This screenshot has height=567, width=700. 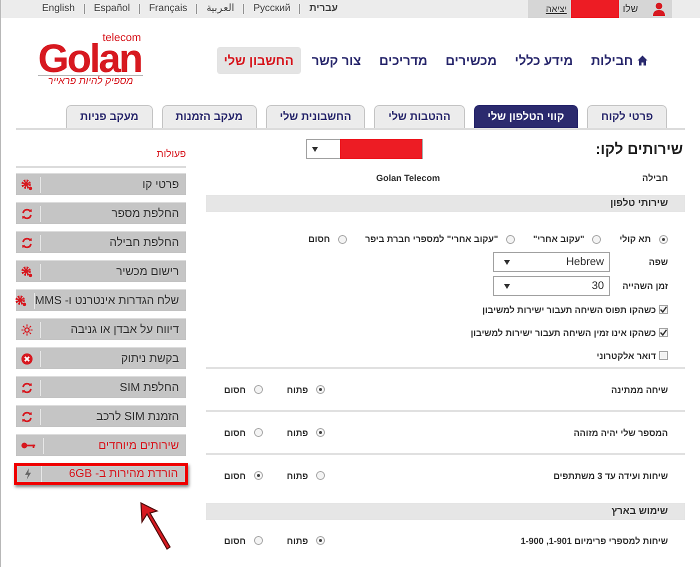 What do you see at coordinates (445, 309) in the screenshot?
I see `checkbox-option: כשהקו תפוס השיחה תעבור ישירות למשיבון` at bounding box center [445, 309].